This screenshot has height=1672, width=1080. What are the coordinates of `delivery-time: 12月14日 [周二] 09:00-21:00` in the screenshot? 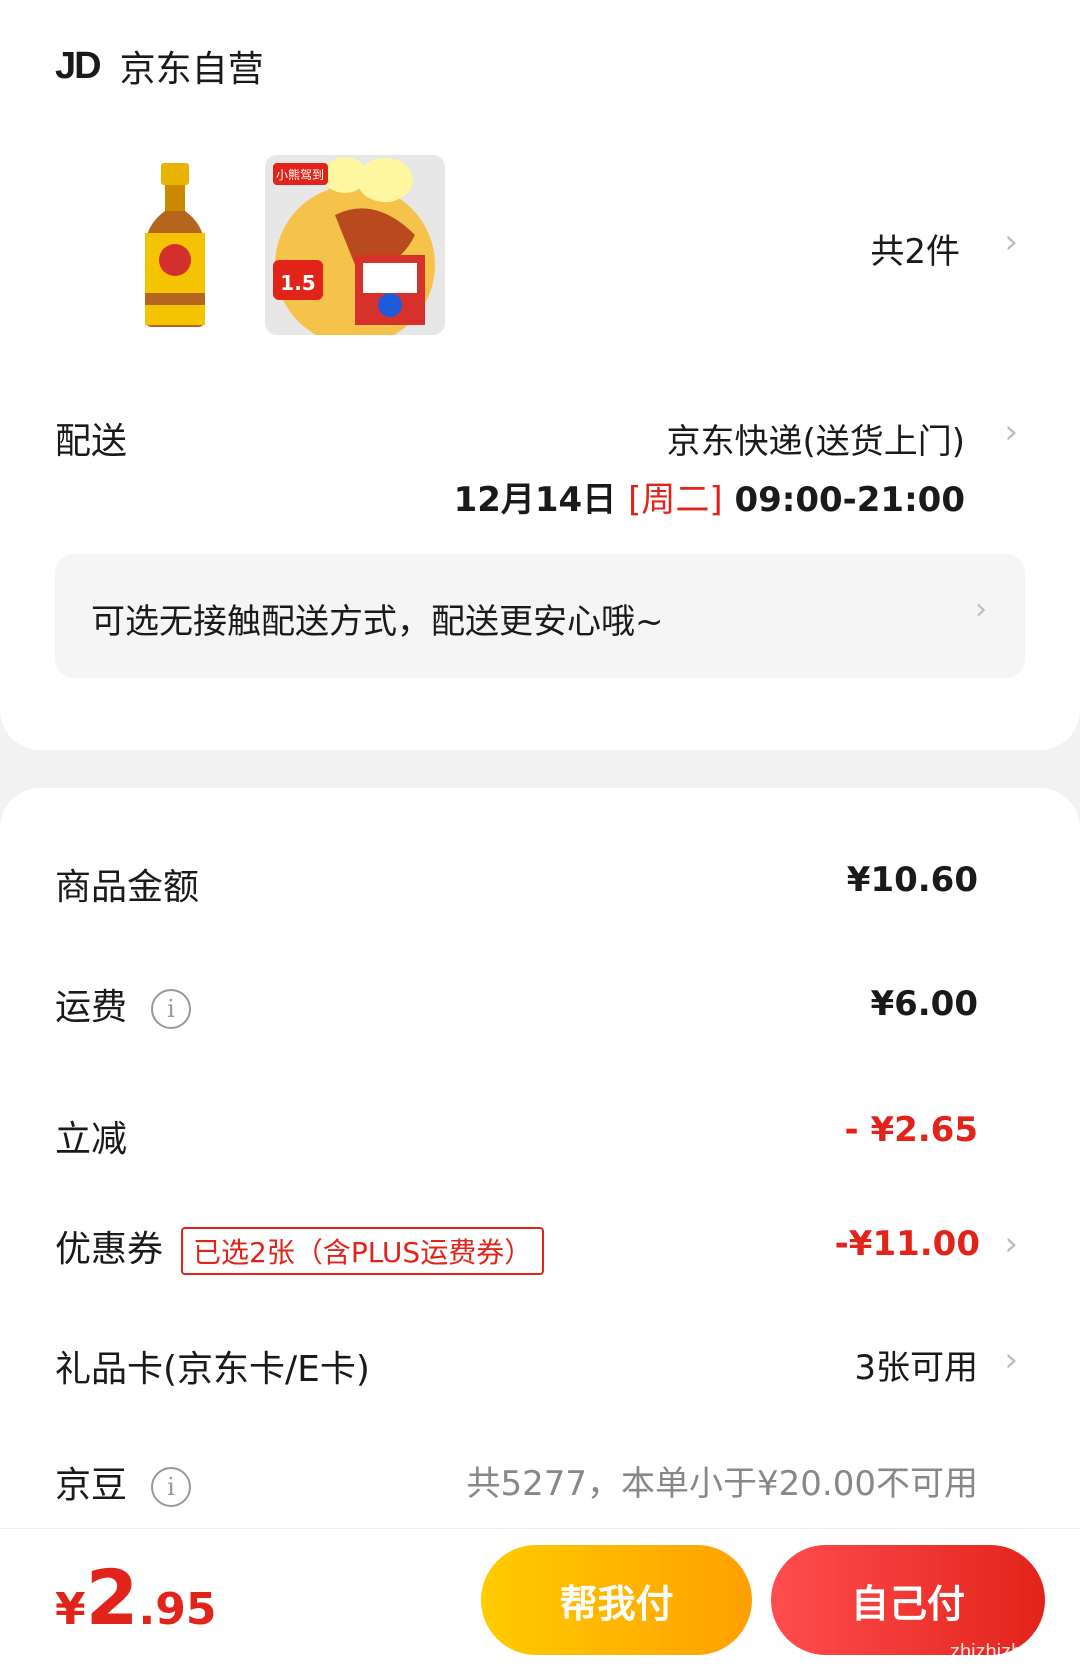 It's located at (709, 496).